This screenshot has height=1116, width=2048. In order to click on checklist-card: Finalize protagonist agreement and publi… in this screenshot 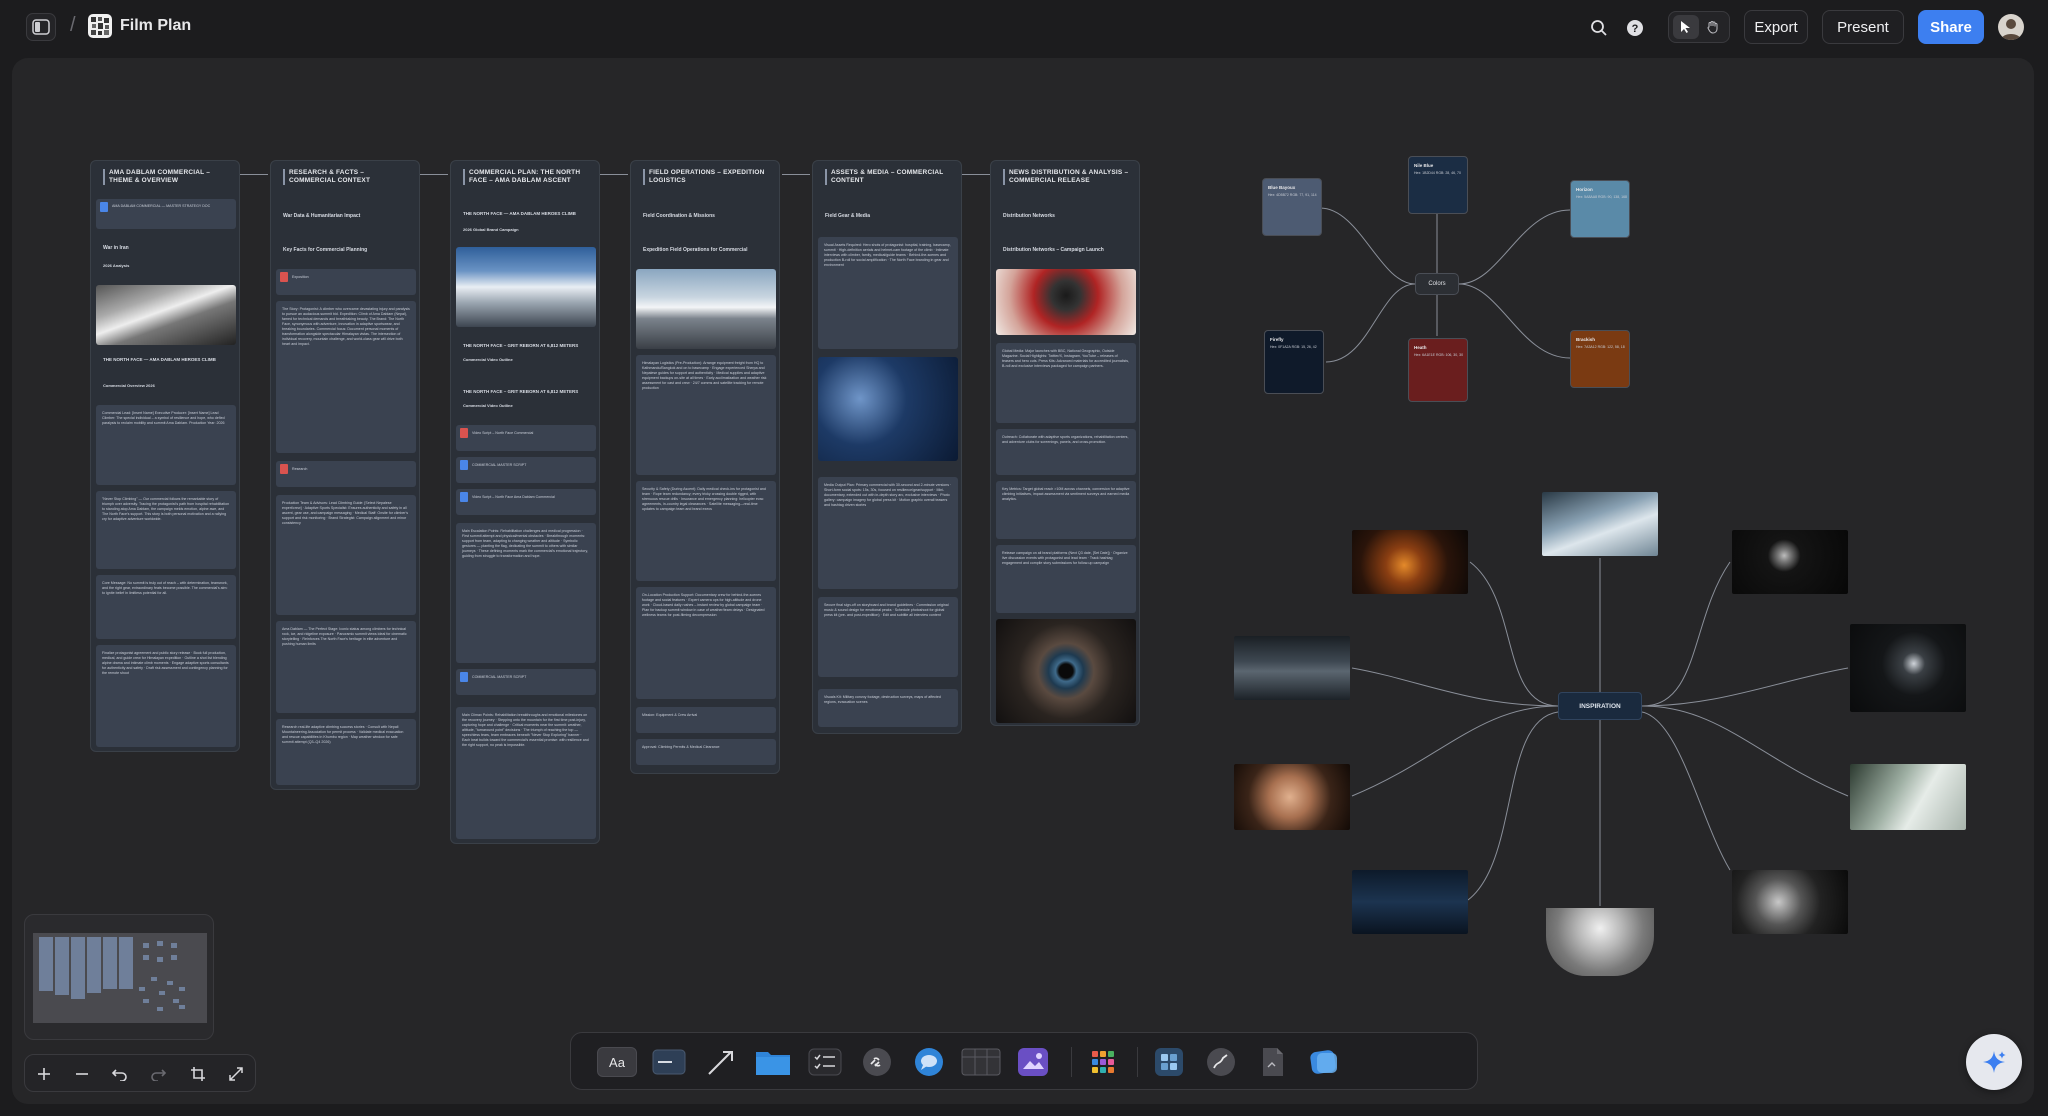, I will do `click(166, 696)`.